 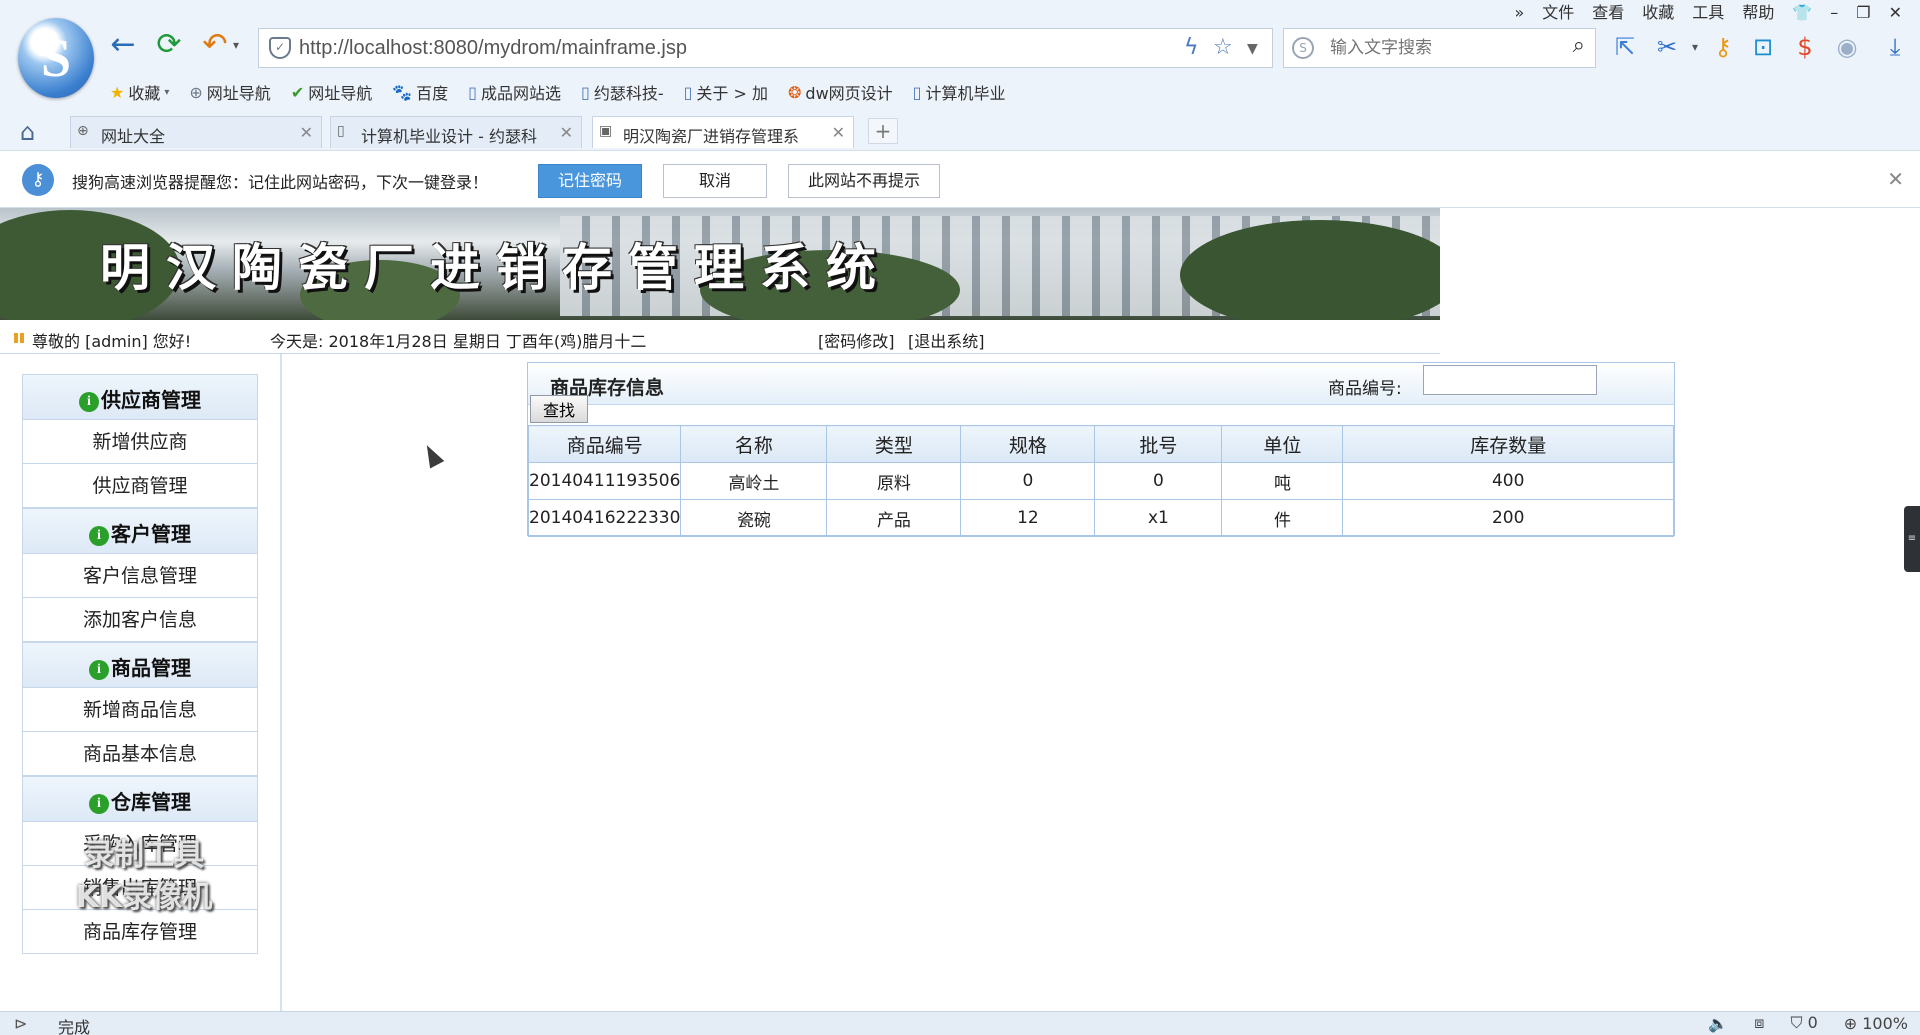 I want to click on home-icon: ⌂, so click(x=27, y=132).